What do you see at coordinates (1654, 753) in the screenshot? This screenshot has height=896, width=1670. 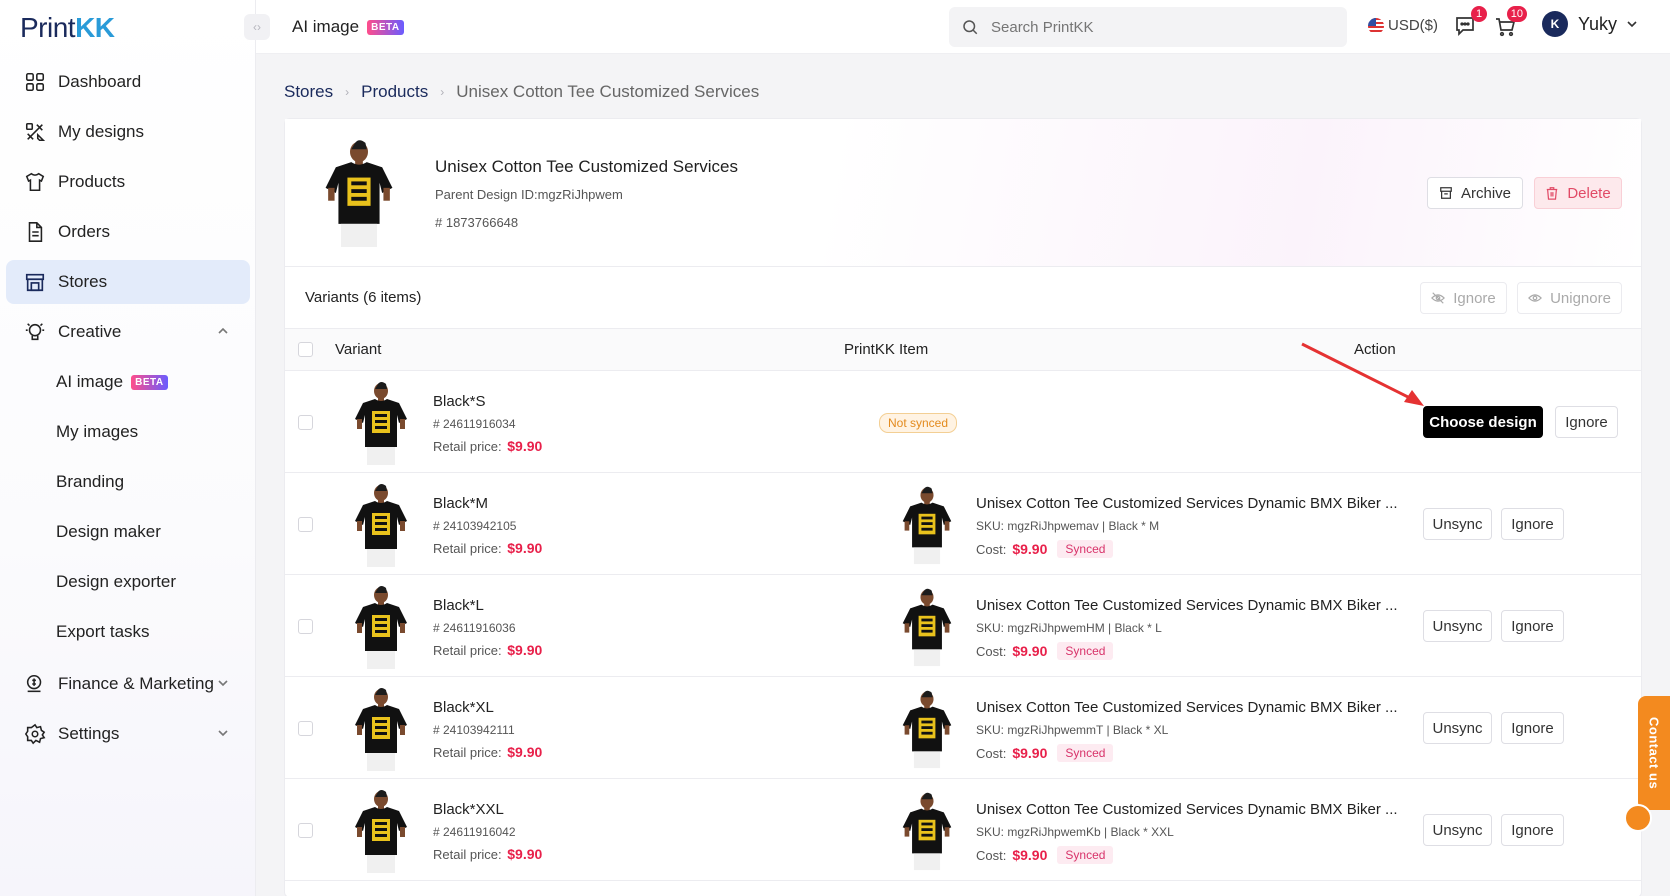 I see `contact-us-tab: Contact us` at bounding box center [1654, 753].